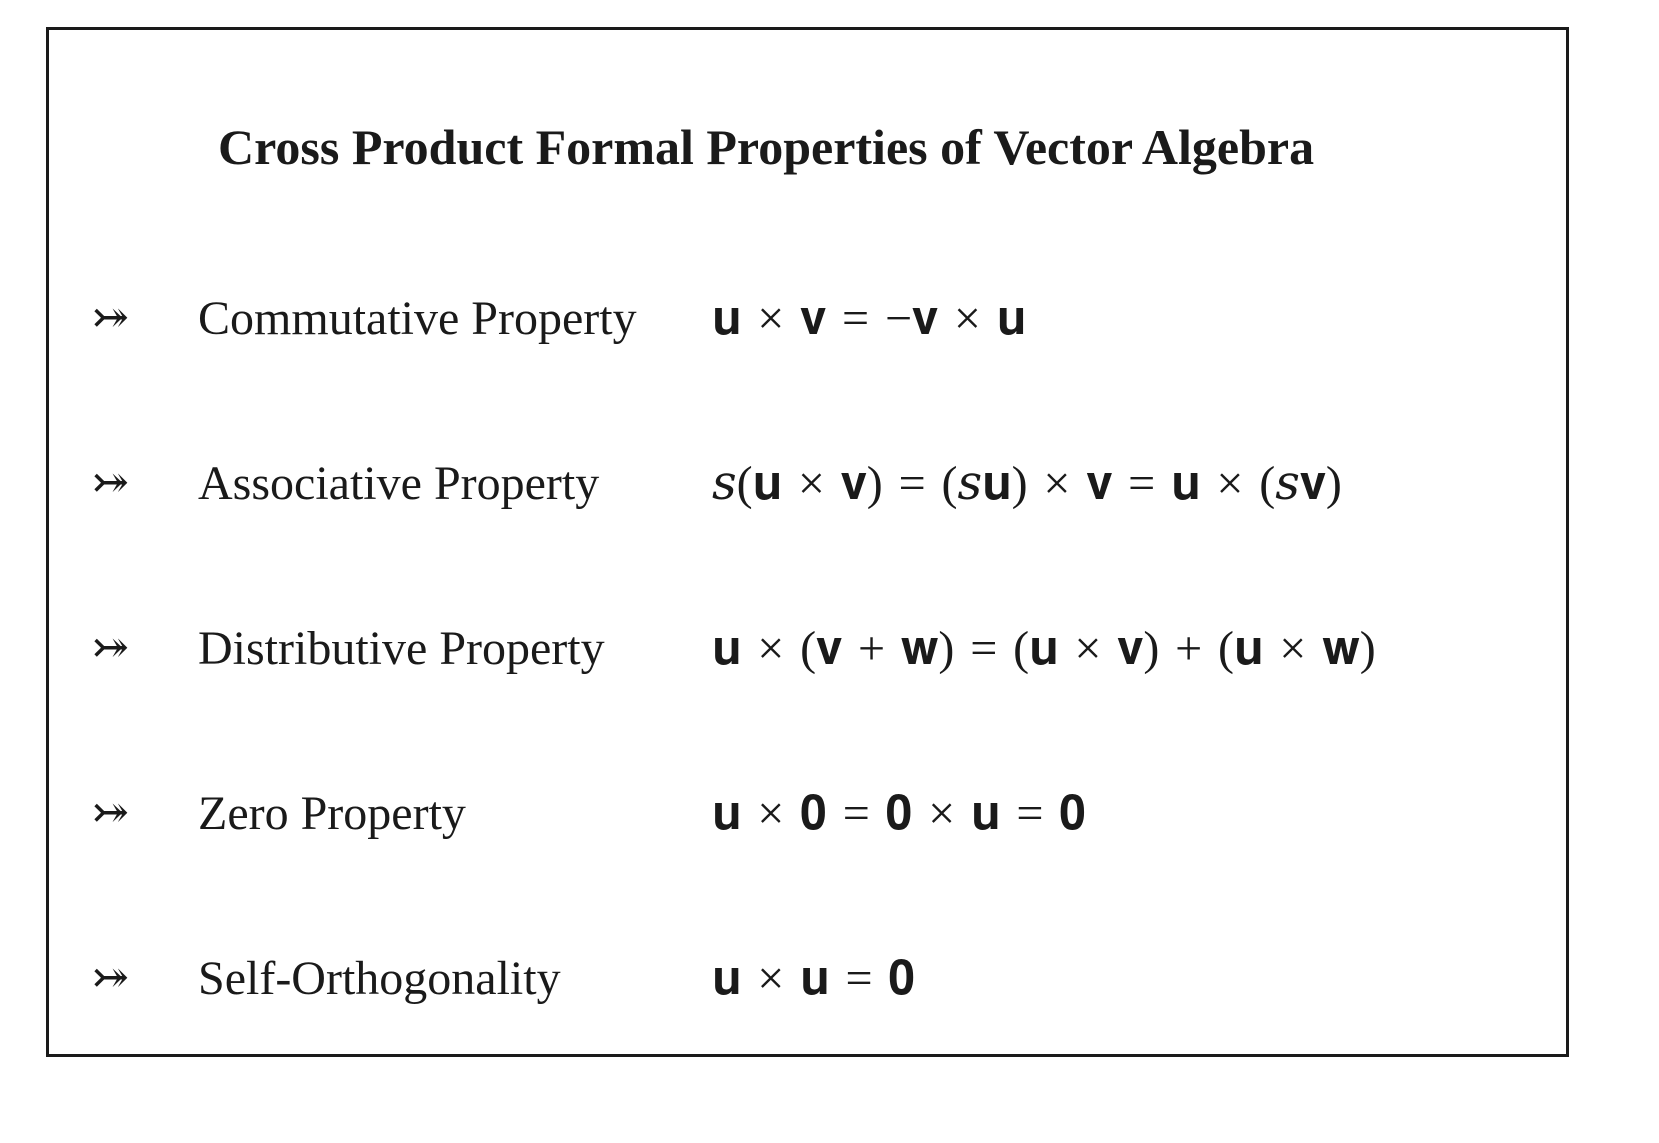 The height and width of the screenshot is (1143, 1659). I want to click on property-row-zero: ⤖ Zero Property 𝐮 × 𝟎 = 𝟎 × 𝐮 = 𝟎, so click(829, 820).